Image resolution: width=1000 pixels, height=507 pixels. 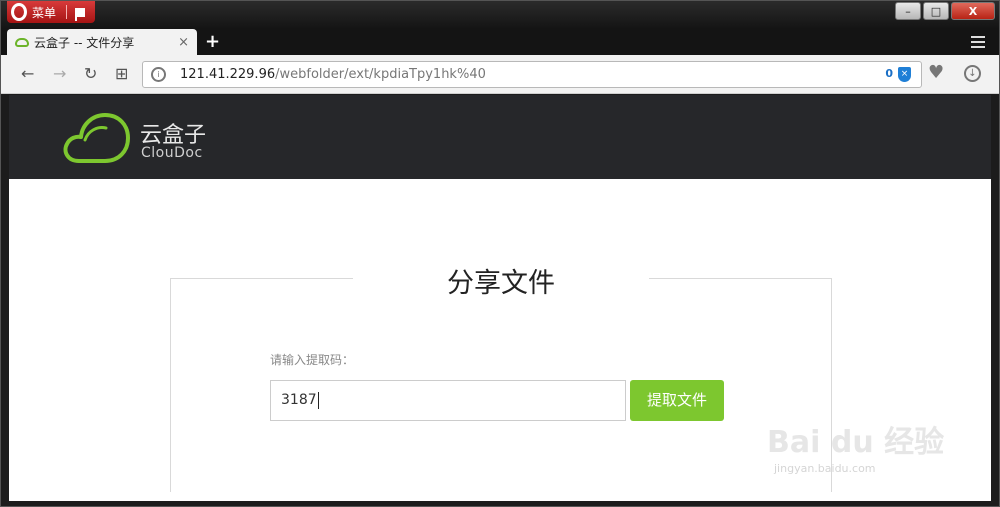 I want to click on tab-title: 云盒子 -- 文件分享, so click(x=84, y=42).